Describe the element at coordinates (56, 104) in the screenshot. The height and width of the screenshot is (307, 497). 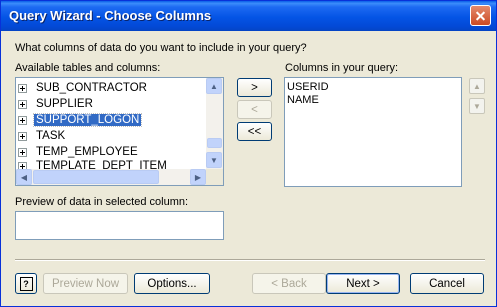
I see `list-item: SUPPLIER` at that location.